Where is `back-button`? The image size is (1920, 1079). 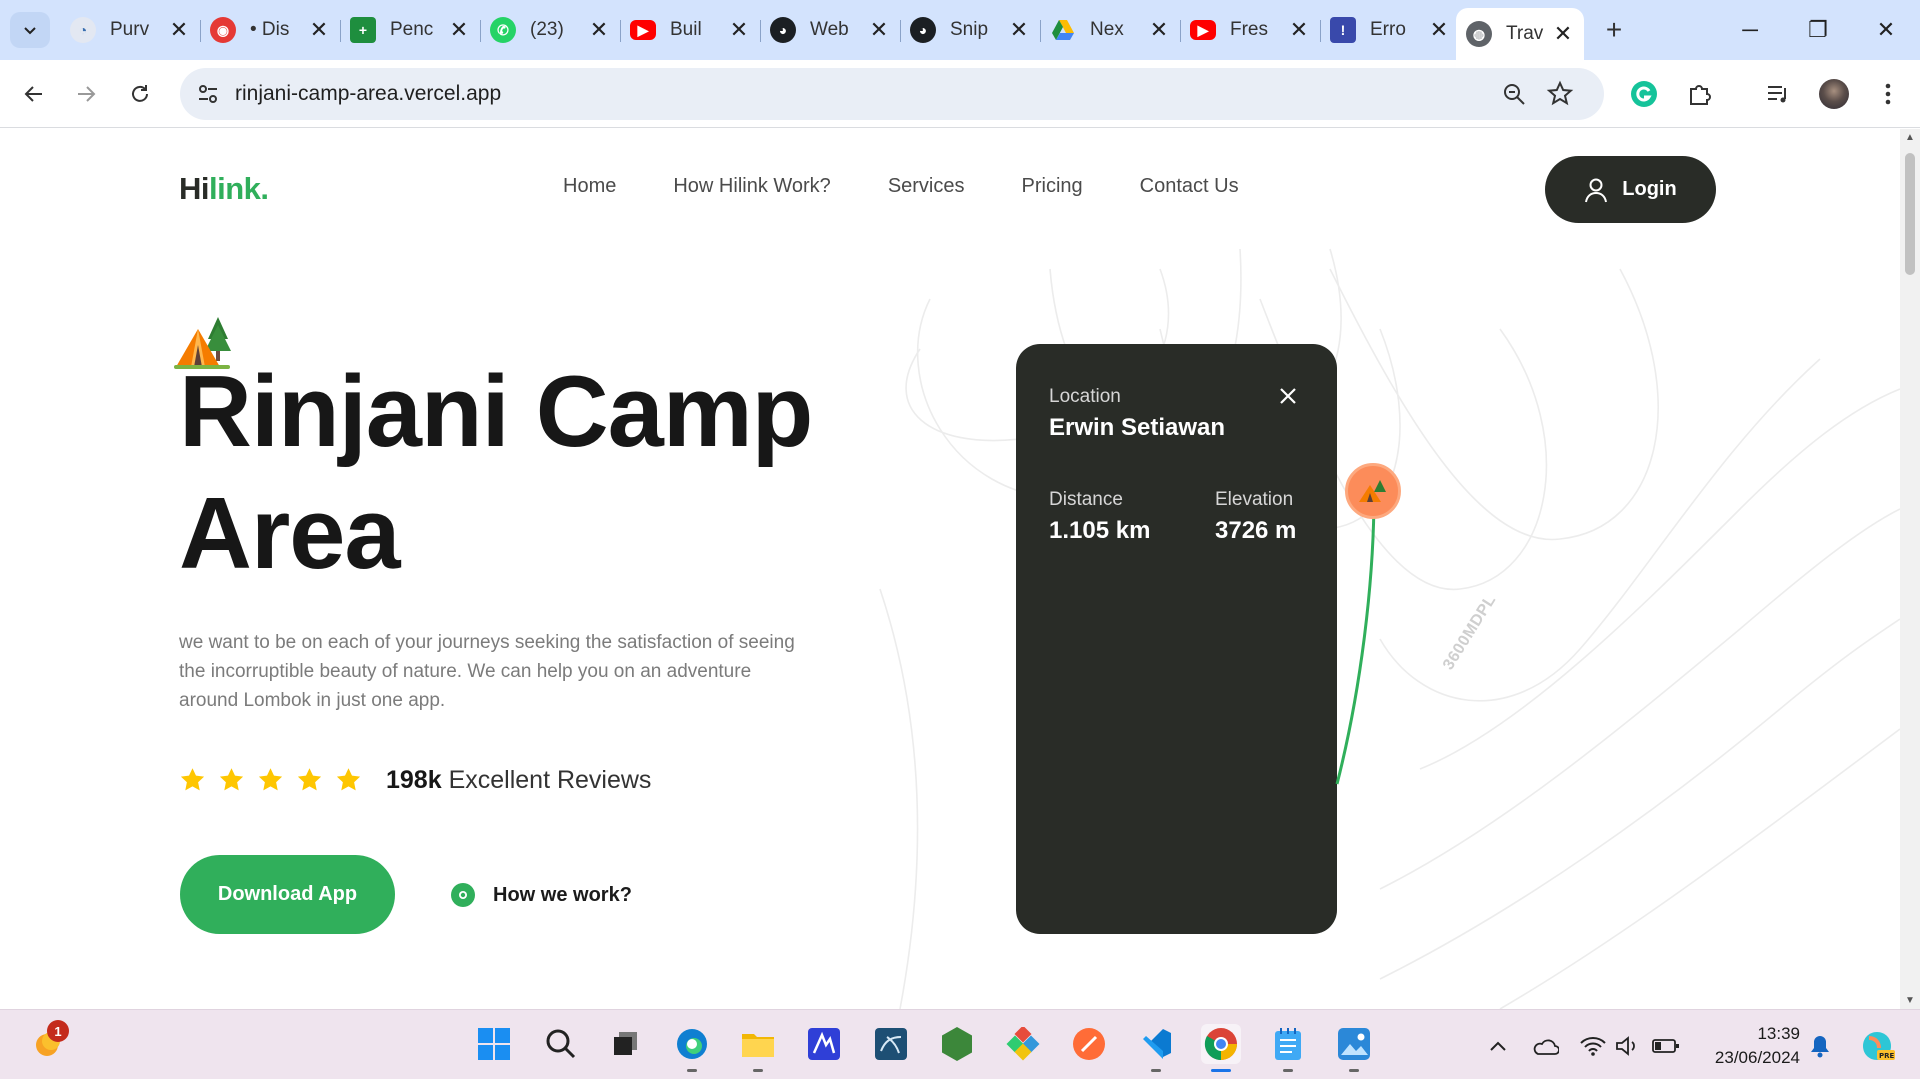
back-button is located at coordinates (34, 94).